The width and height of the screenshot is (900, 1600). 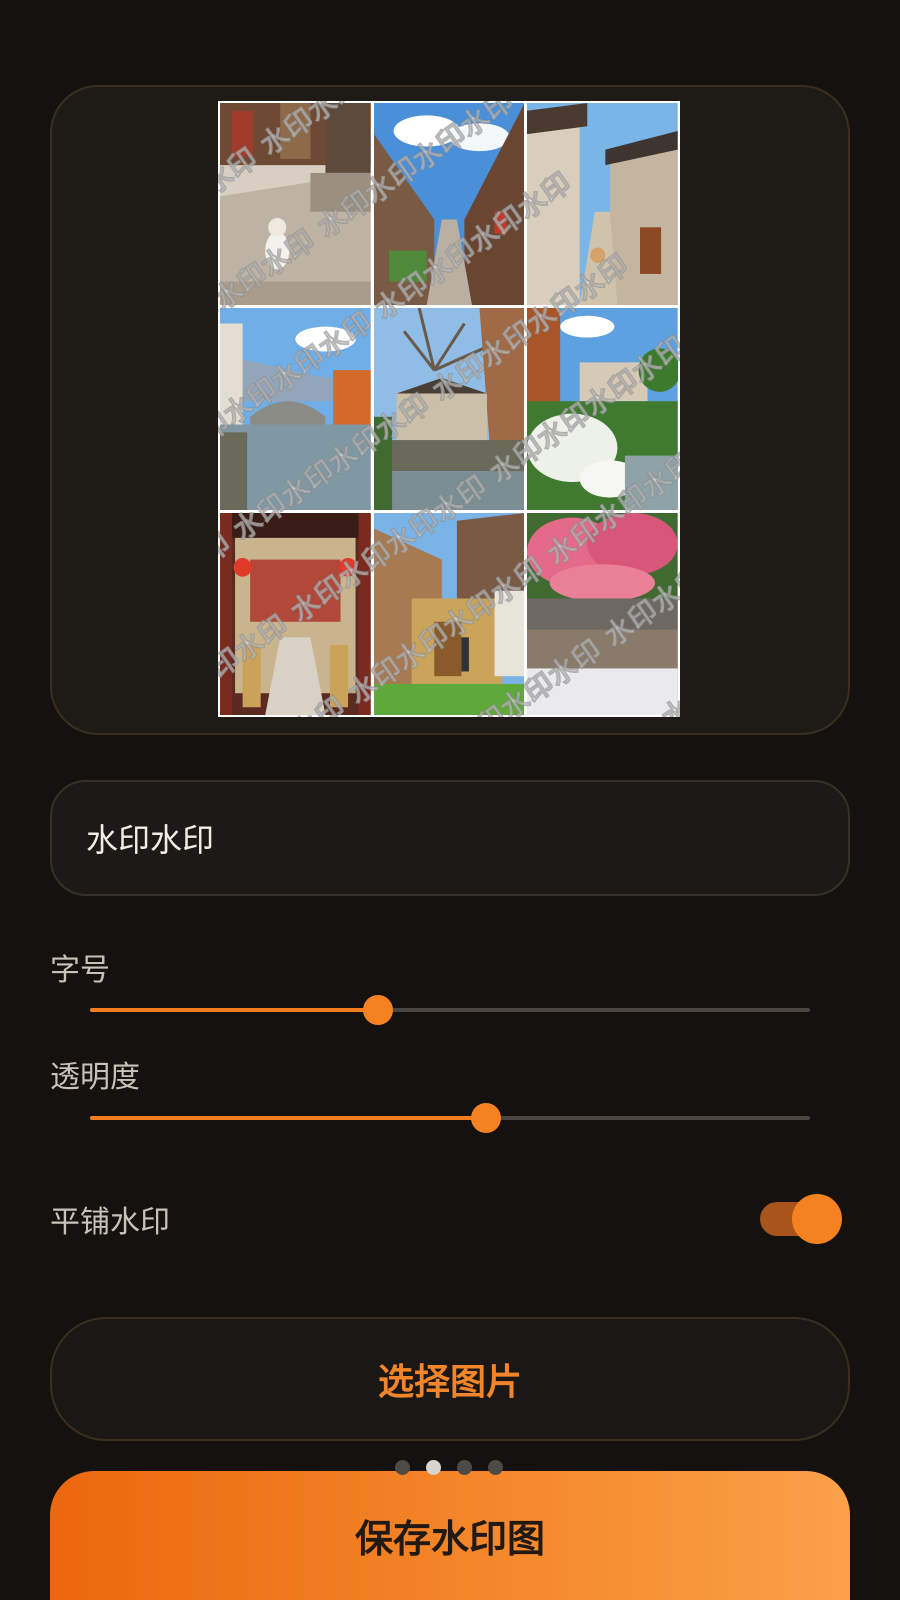 What do you see at coordinates (602, 204) in the screenshot?
I see `photo-old-lane` at bounding box center [602, 204].